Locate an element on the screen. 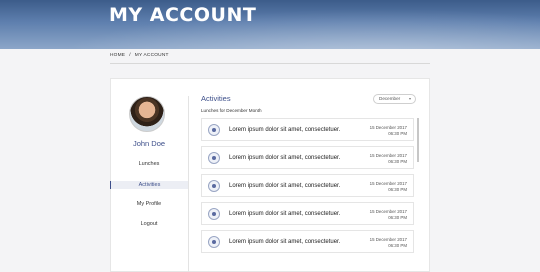  page-title: MY ACCOUNT is located at coordinates (183, 15).